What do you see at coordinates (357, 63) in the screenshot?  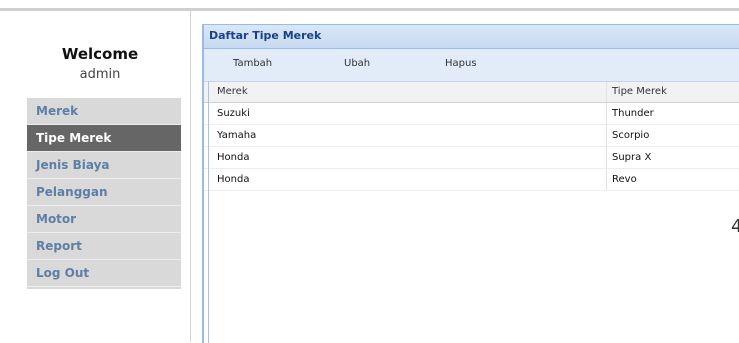 I see `edit-button: Ubah` at bounding box center [357, 63].